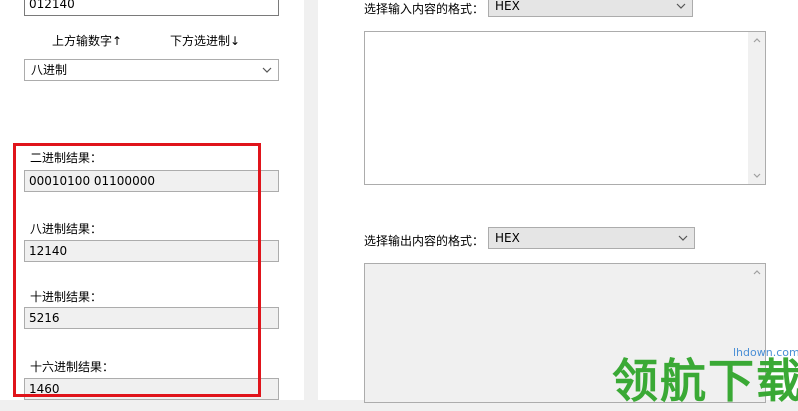  Describe the element at coordinates (705, 381) in the screenshot. I see `watermark-logo: 领航下载` at that location.